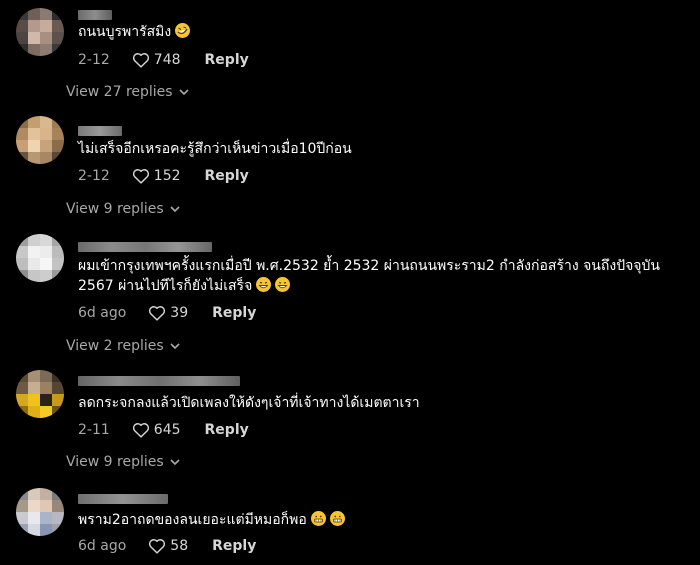  I want to click on like-count: 58, so click(179, 546).